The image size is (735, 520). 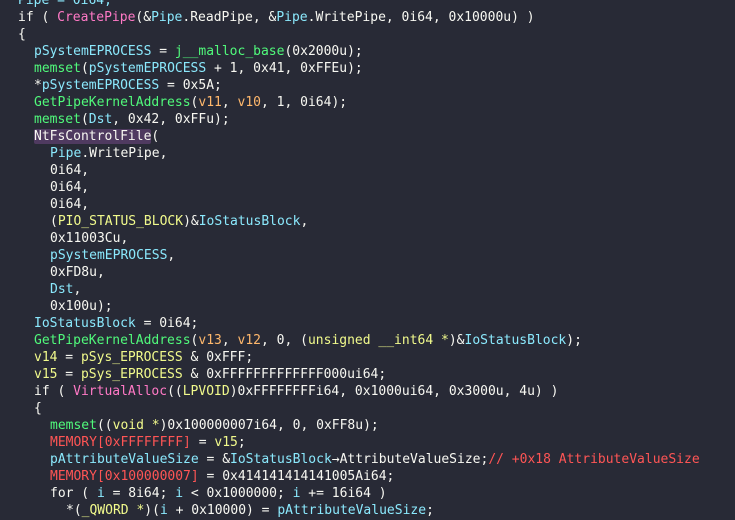 I want to click on code-line: MEMORY[0xFFFFFFFF] = v15;, so click(x=148, y=442).